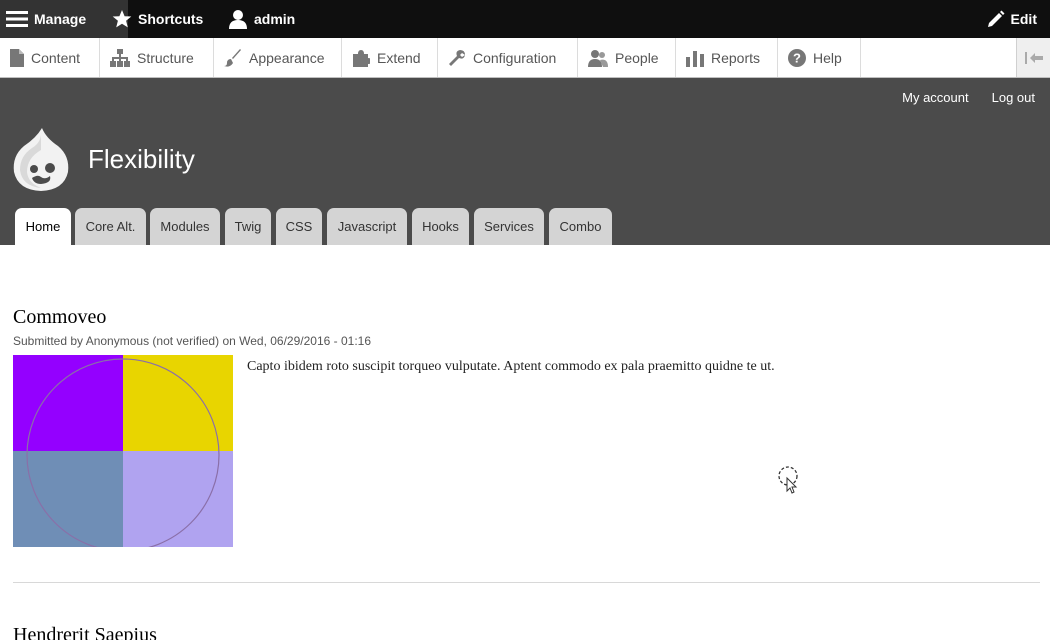 Image resolution: width=1050 pixels, height=640 pixels. What do you see at coordinates (525, 19) in the screenshot?
I see `admin-toolbar: Manage Shortcuts admin Edit` at bounding box center [525, 19].